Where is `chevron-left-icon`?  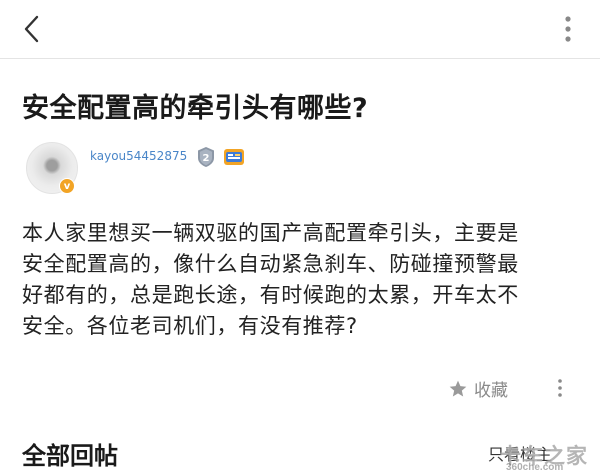
chevron-left-icon is located at coordinates (31, 29).